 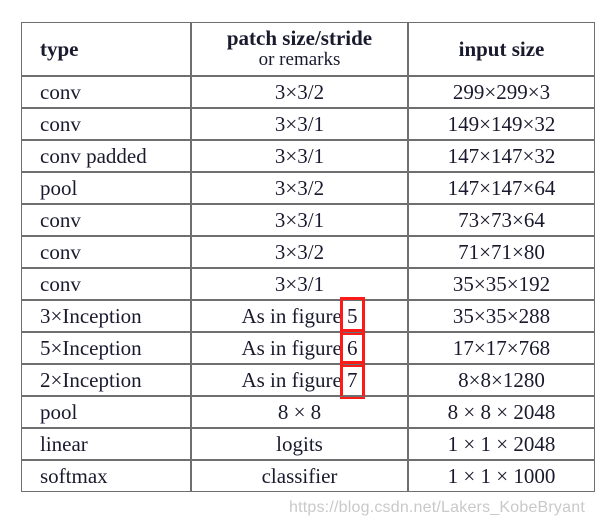 What do you see at coordinates (352, 347) in the screenshot?
I see `figure-reference-highlight-box: 6` at bounding box center [352, 347].